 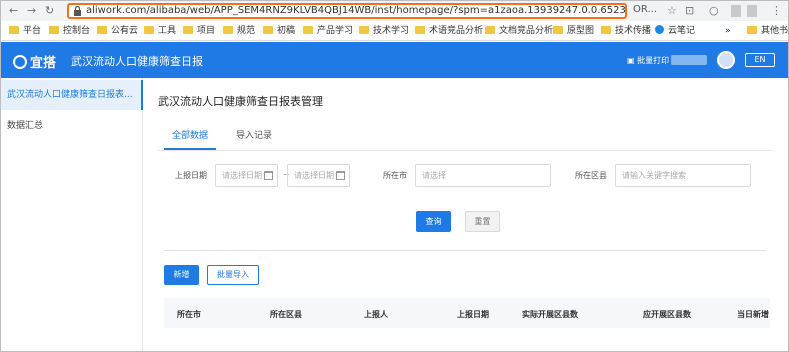 What do you see at coordinates (449, 31) in the screenshot?
I see `bookmark-terms-analysis: 术语竞品分析` at bounding box center [449, 31].